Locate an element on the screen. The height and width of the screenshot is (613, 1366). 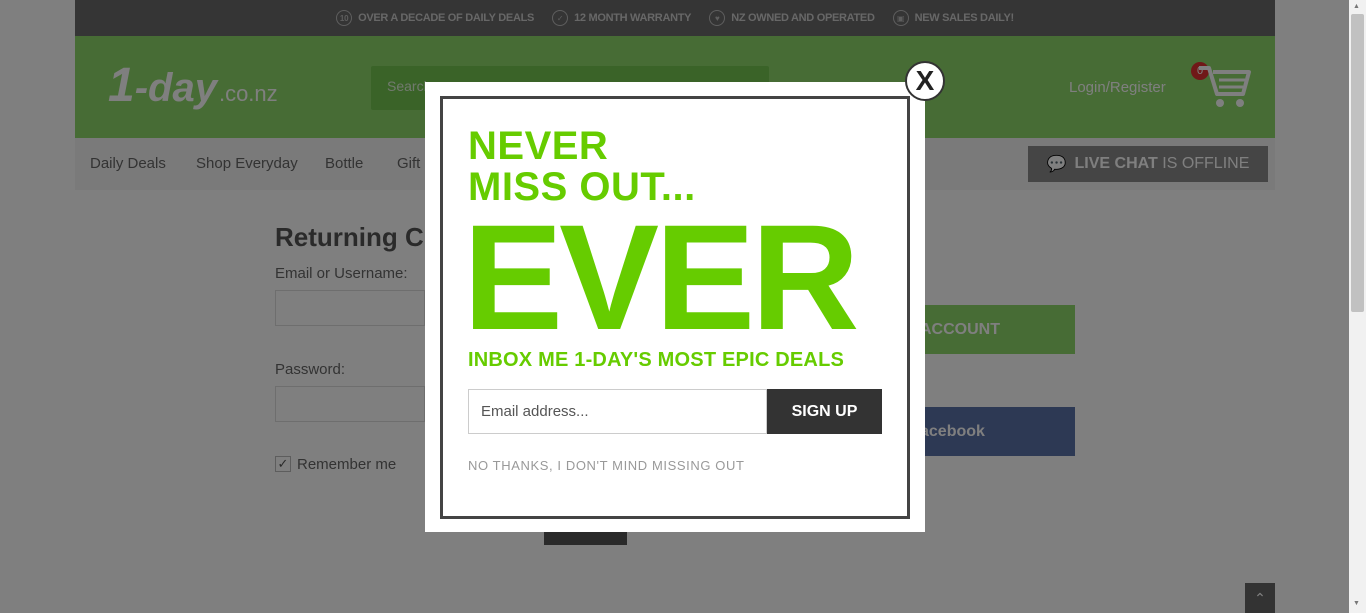
modal-subheading: INBOX ME 1-DAY'S MOST EPIC DEALS is located at coordinates (656, 360).